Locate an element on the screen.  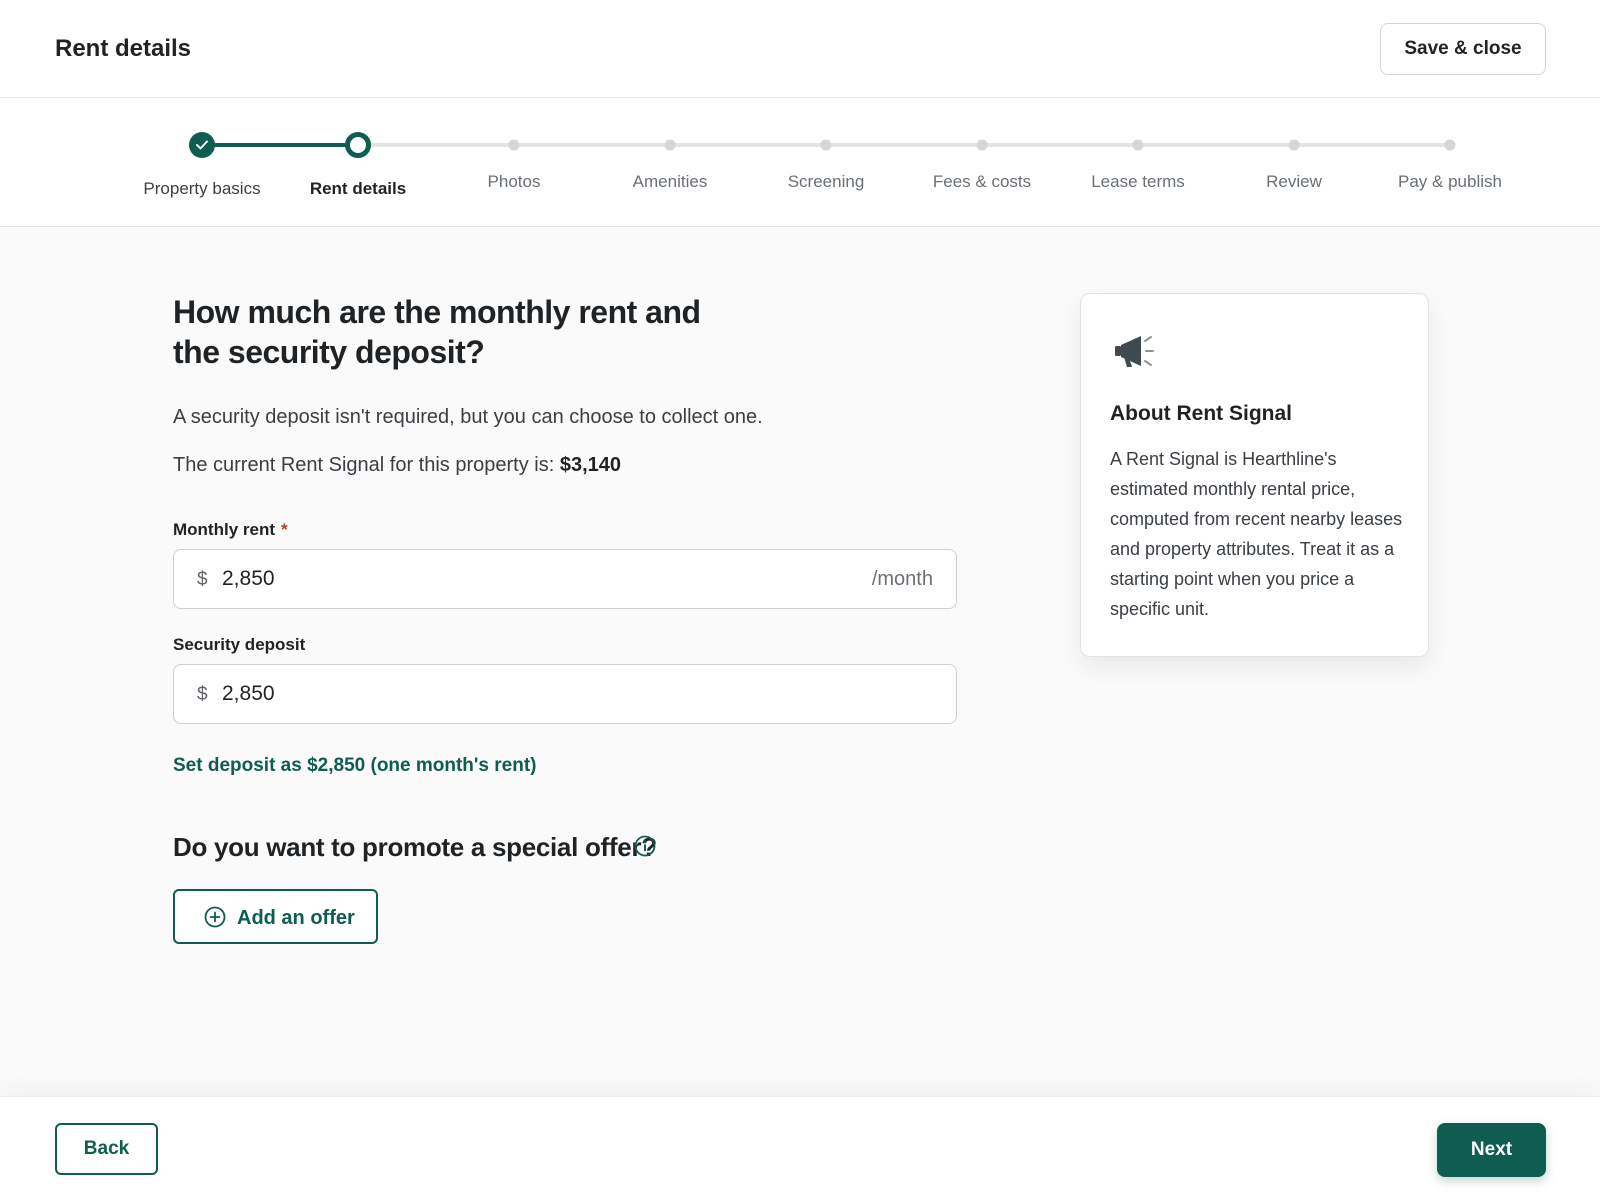
required-mark: * is located at coordinates (284, 529).